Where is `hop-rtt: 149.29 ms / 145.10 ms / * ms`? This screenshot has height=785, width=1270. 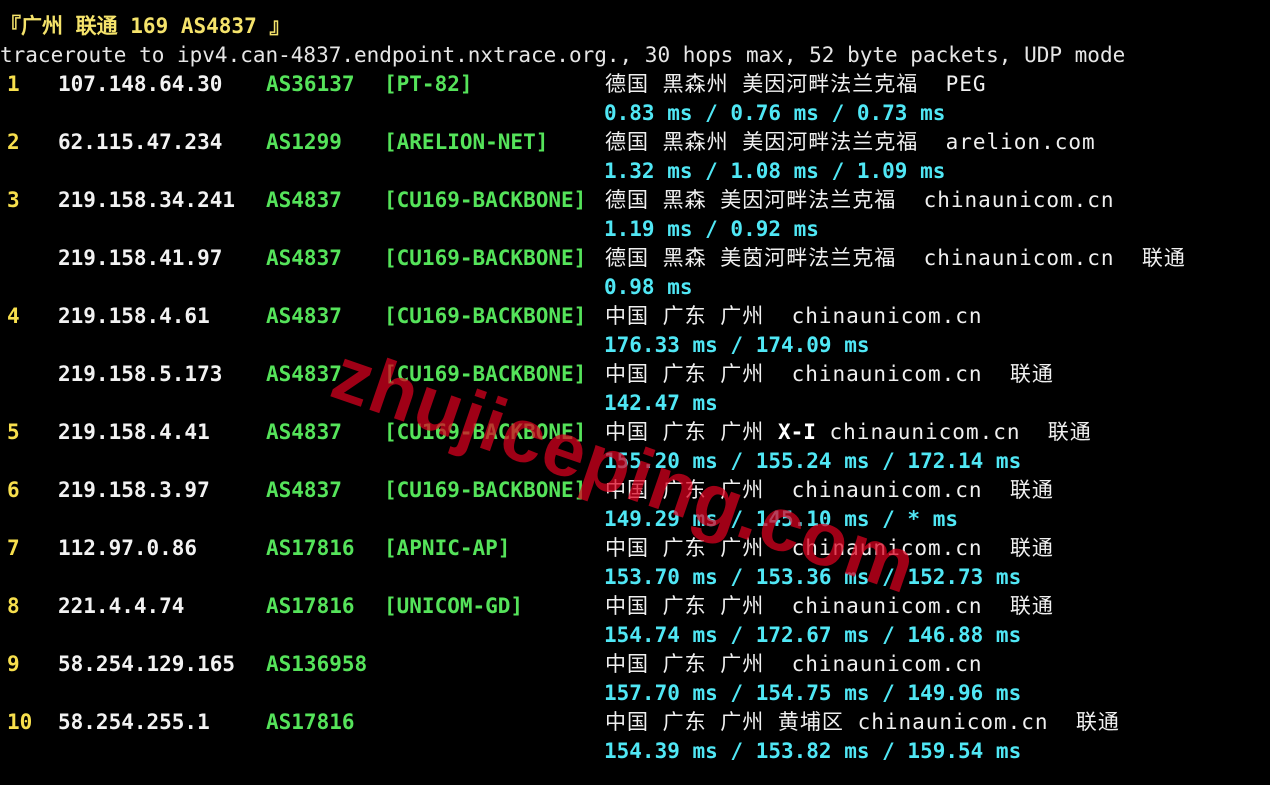
hop-rtt: 149.29 ms / 145.10 ms / * ms is located at coordinates (781, 519).